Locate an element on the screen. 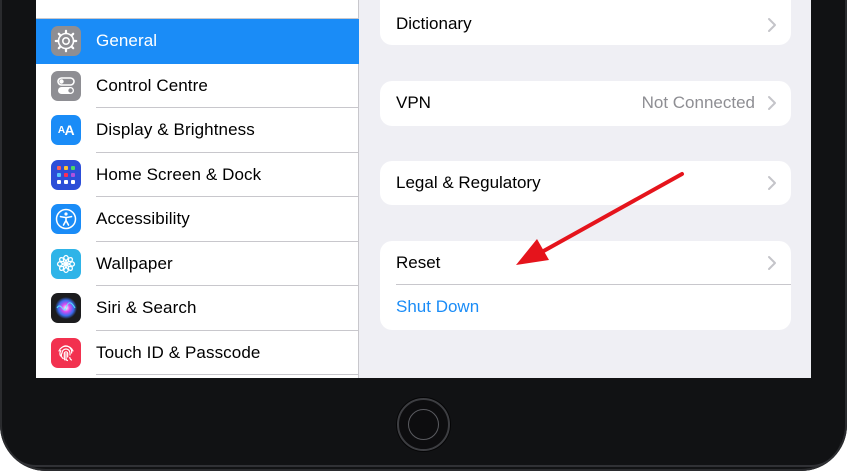 The height and width of the screenshot is (471, 847). sidebar-item-display-brightness: AA Display & Brightness is located at coordinates (197, 130).